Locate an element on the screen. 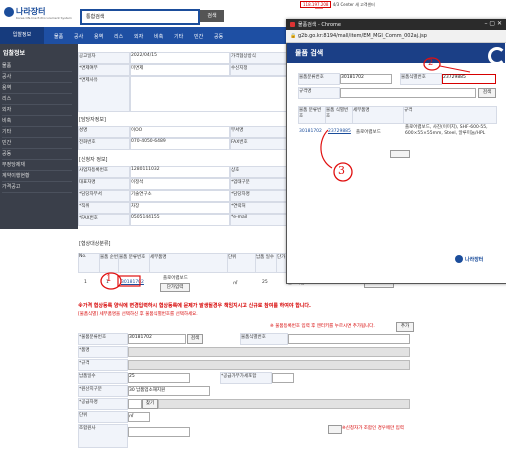 The height and width of the screenshot is (455, 506). annotation-arrow-three is located at coordinates (326, 149).